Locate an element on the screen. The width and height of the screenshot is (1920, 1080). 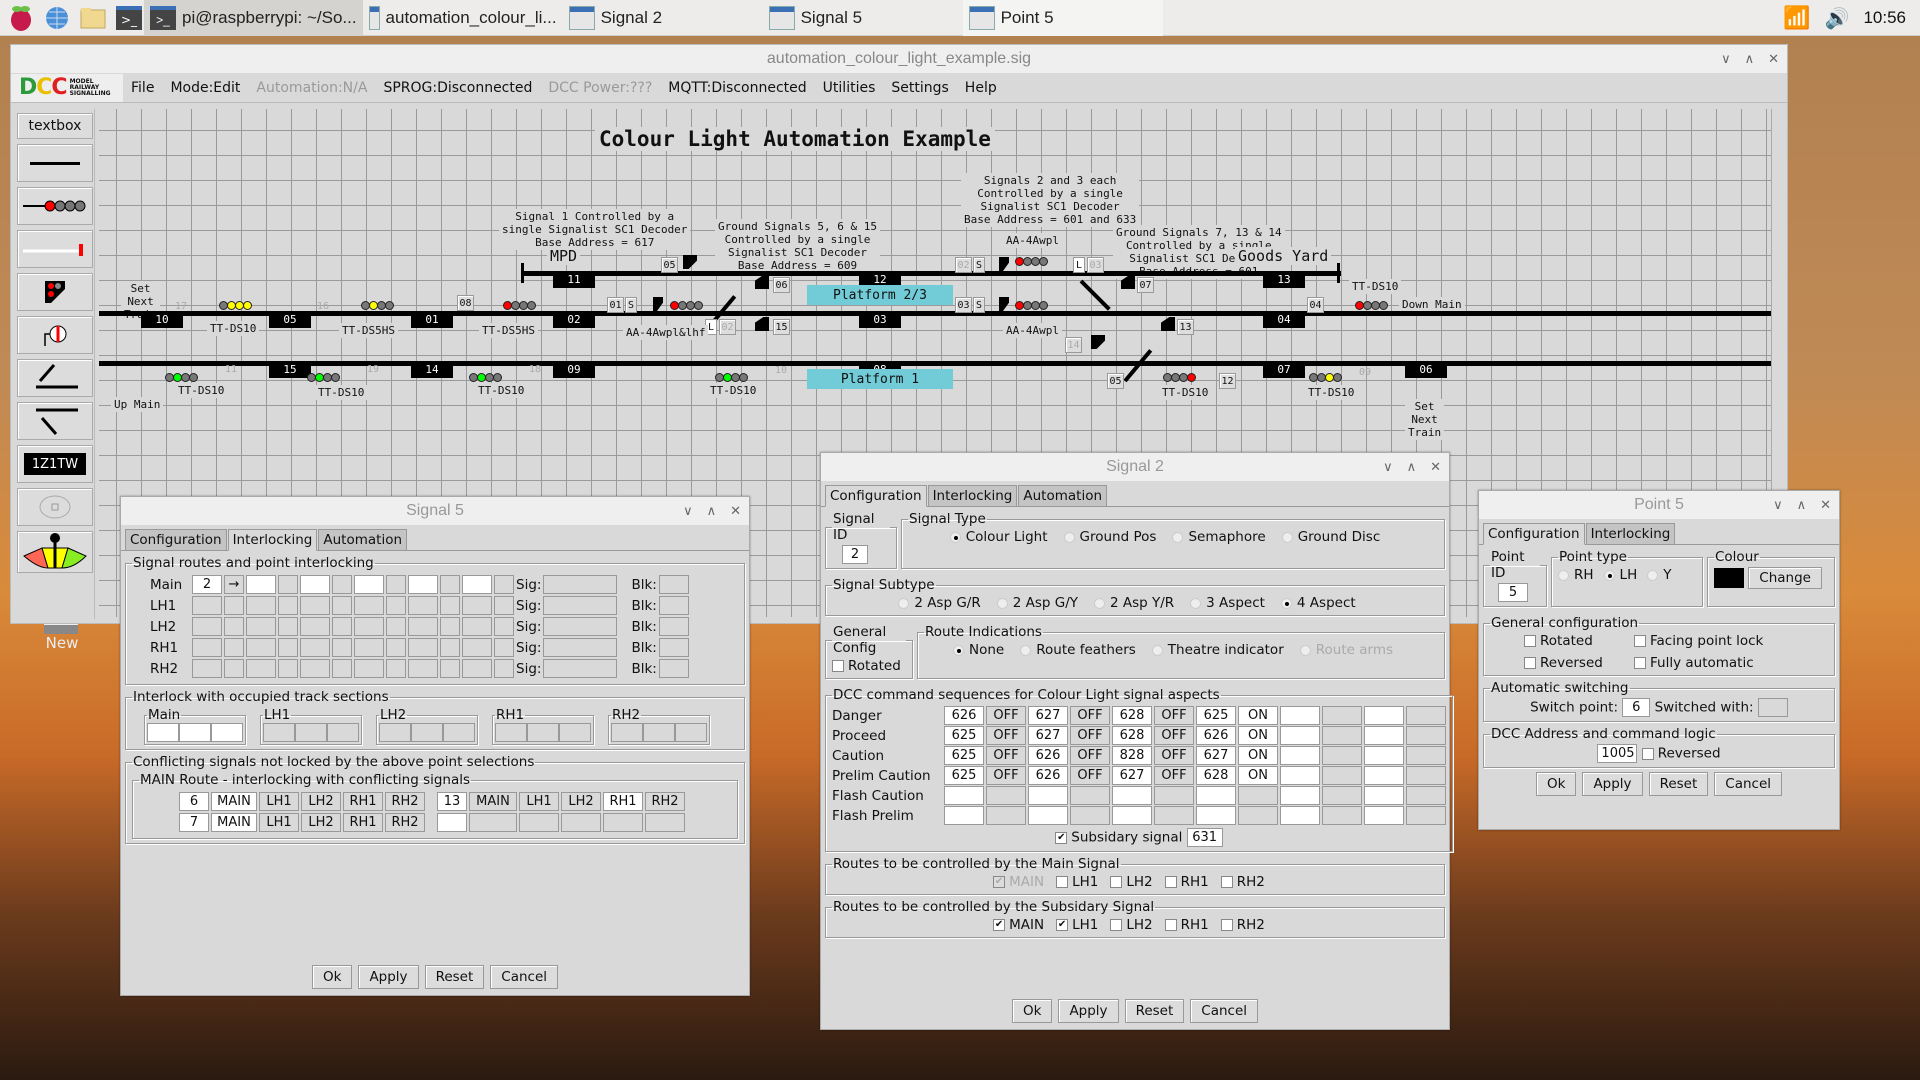
dcc-reversed-checkbox is located at coordinates (1647, 753).